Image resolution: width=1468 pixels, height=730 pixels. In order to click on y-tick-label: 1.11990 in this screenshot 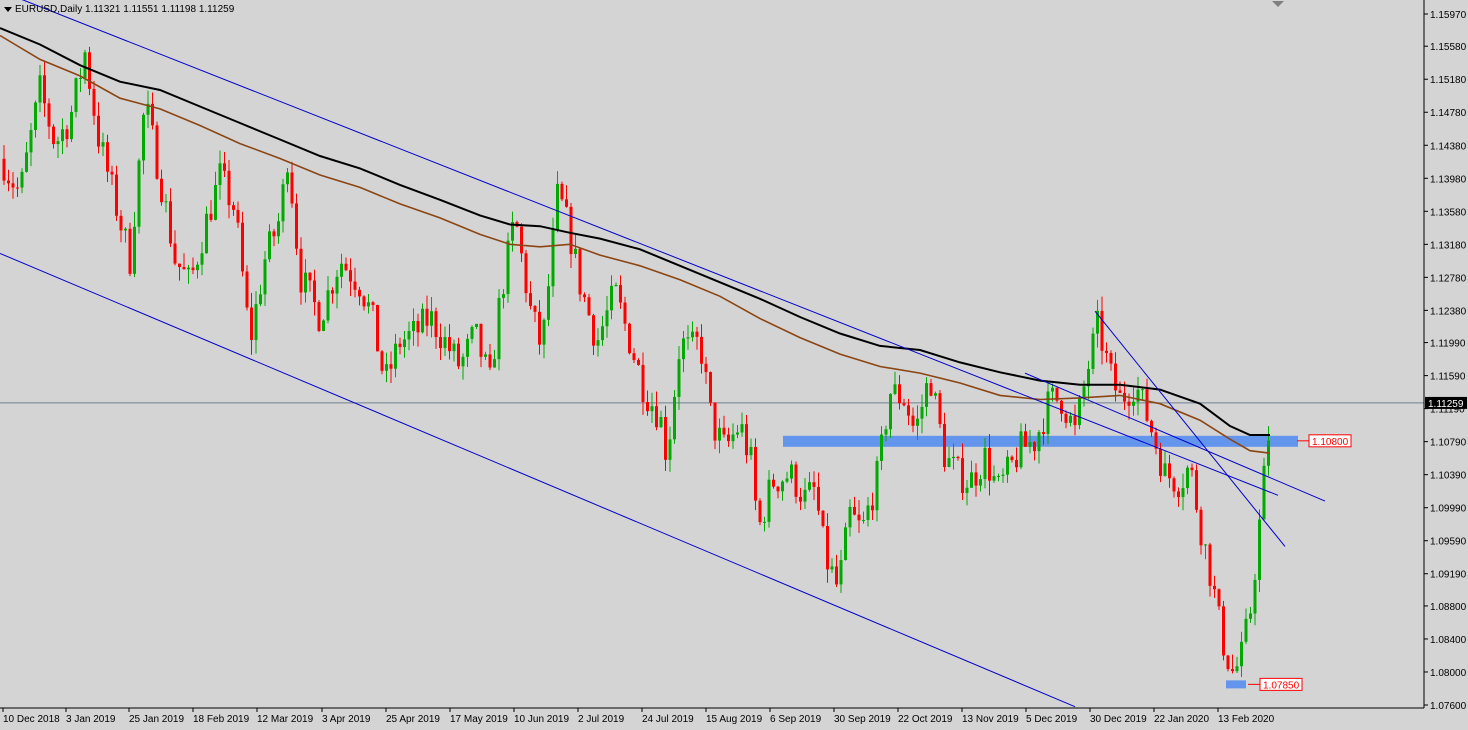, I will do `click(1448, 344)`.